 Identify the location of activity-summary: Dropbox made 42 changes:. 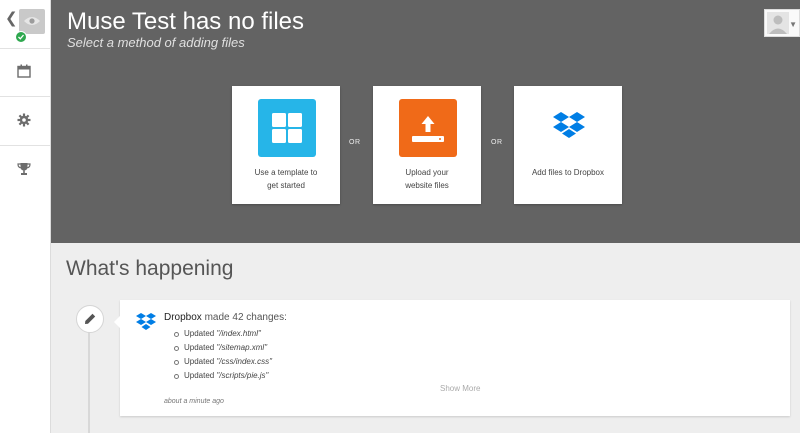
(225, 318).